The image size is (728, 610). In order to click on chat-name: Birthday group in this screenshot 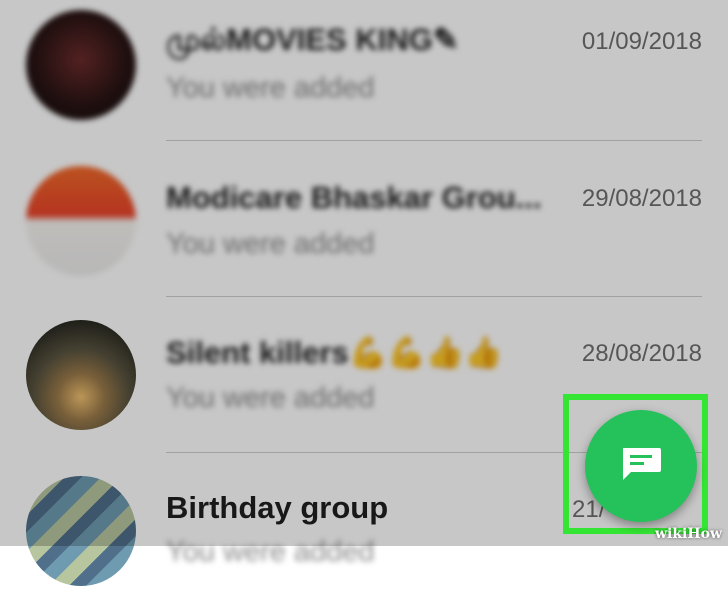, I will do `click(277, 507)`.